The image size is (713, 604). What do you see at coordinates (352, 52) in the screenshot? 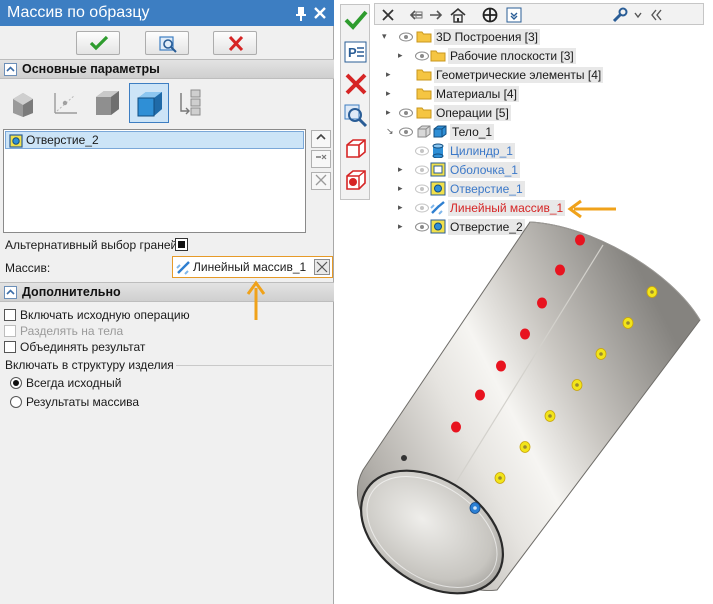
I see `svg-text: P` at bounding box center [352, 52].